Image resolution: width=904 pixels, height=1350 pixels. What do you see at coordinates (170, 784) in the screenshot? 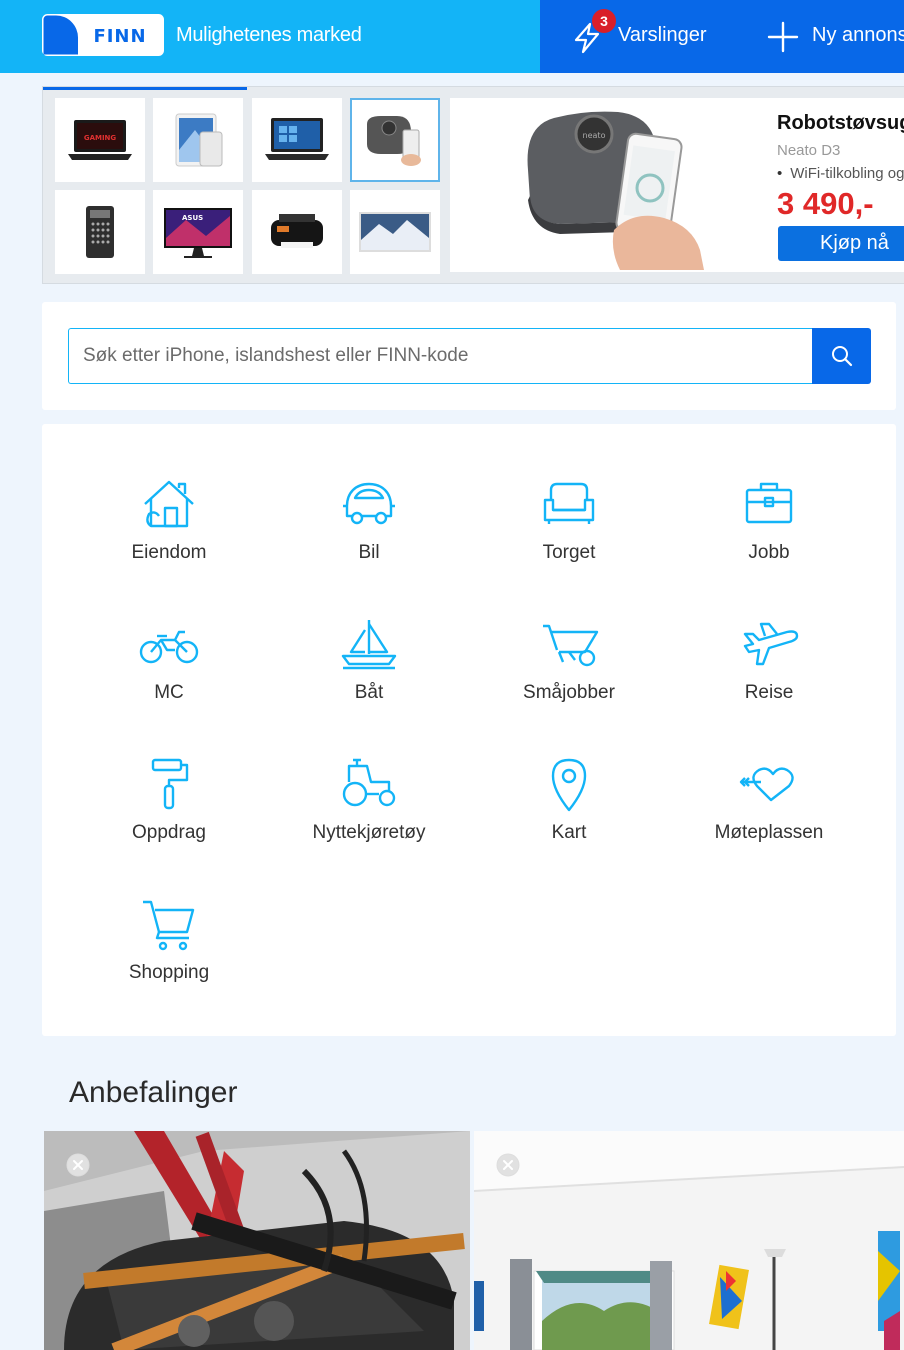
I see `paint-roller-icon` at bounding box center [170, 784].